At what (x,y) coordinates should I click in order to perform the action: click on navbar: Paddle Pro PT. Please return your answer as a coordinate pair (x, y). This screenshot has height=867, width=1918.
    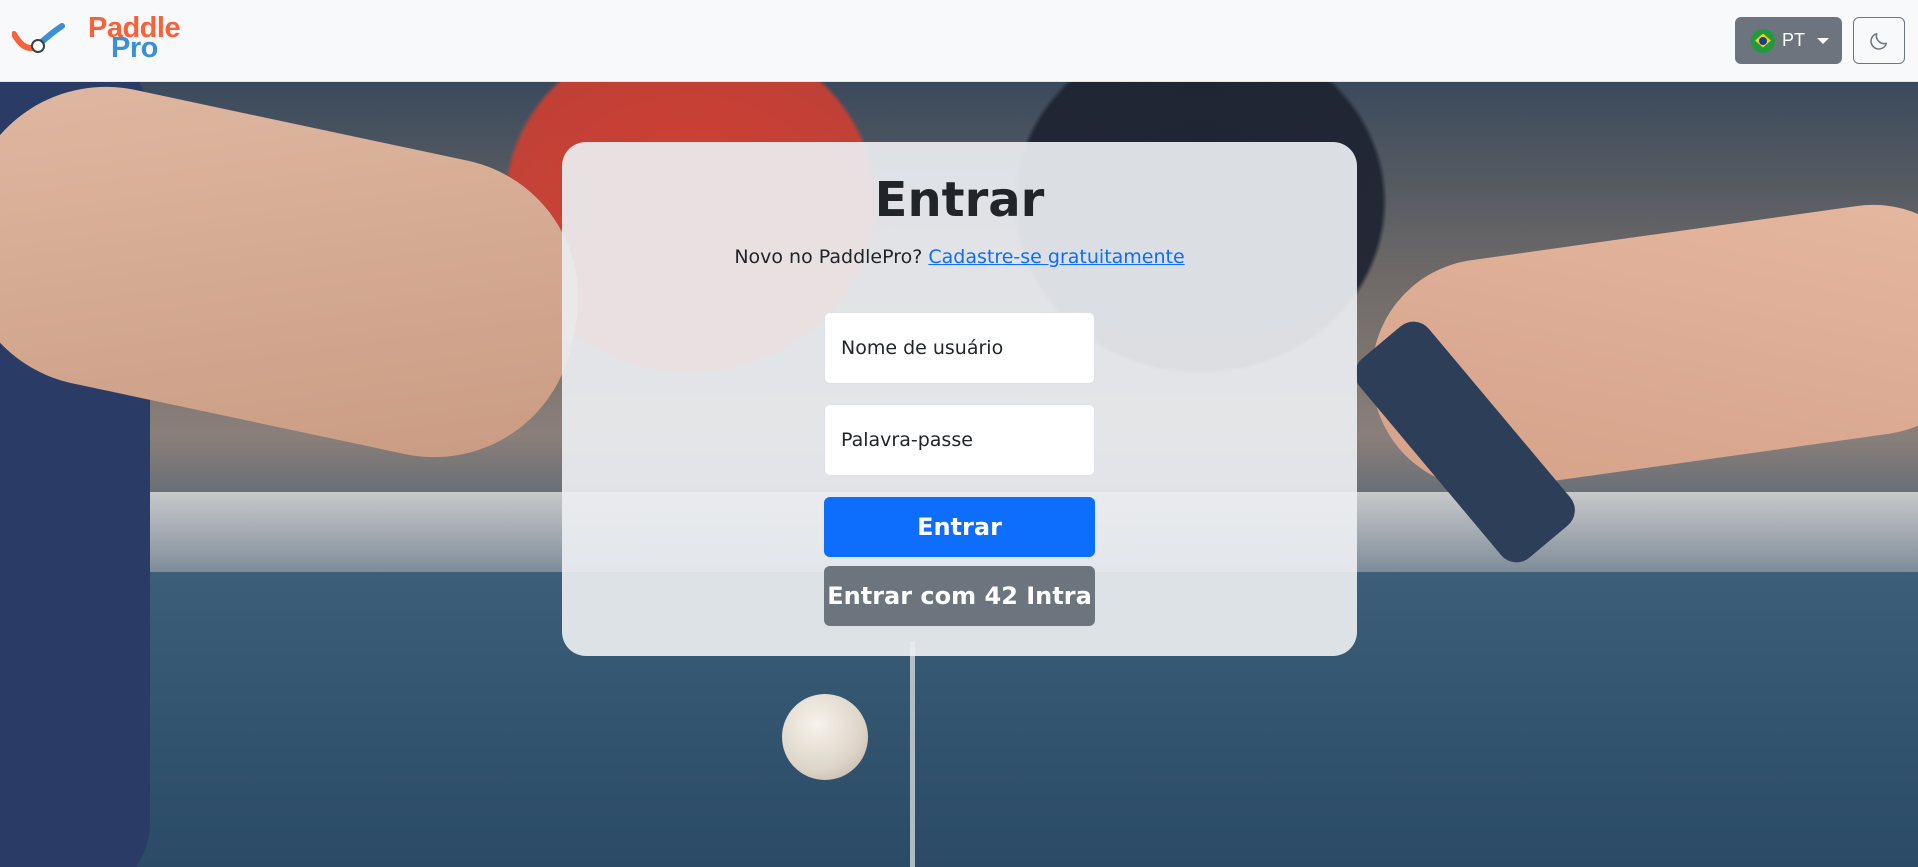
    Looking at the image, I should click on (959, 41).